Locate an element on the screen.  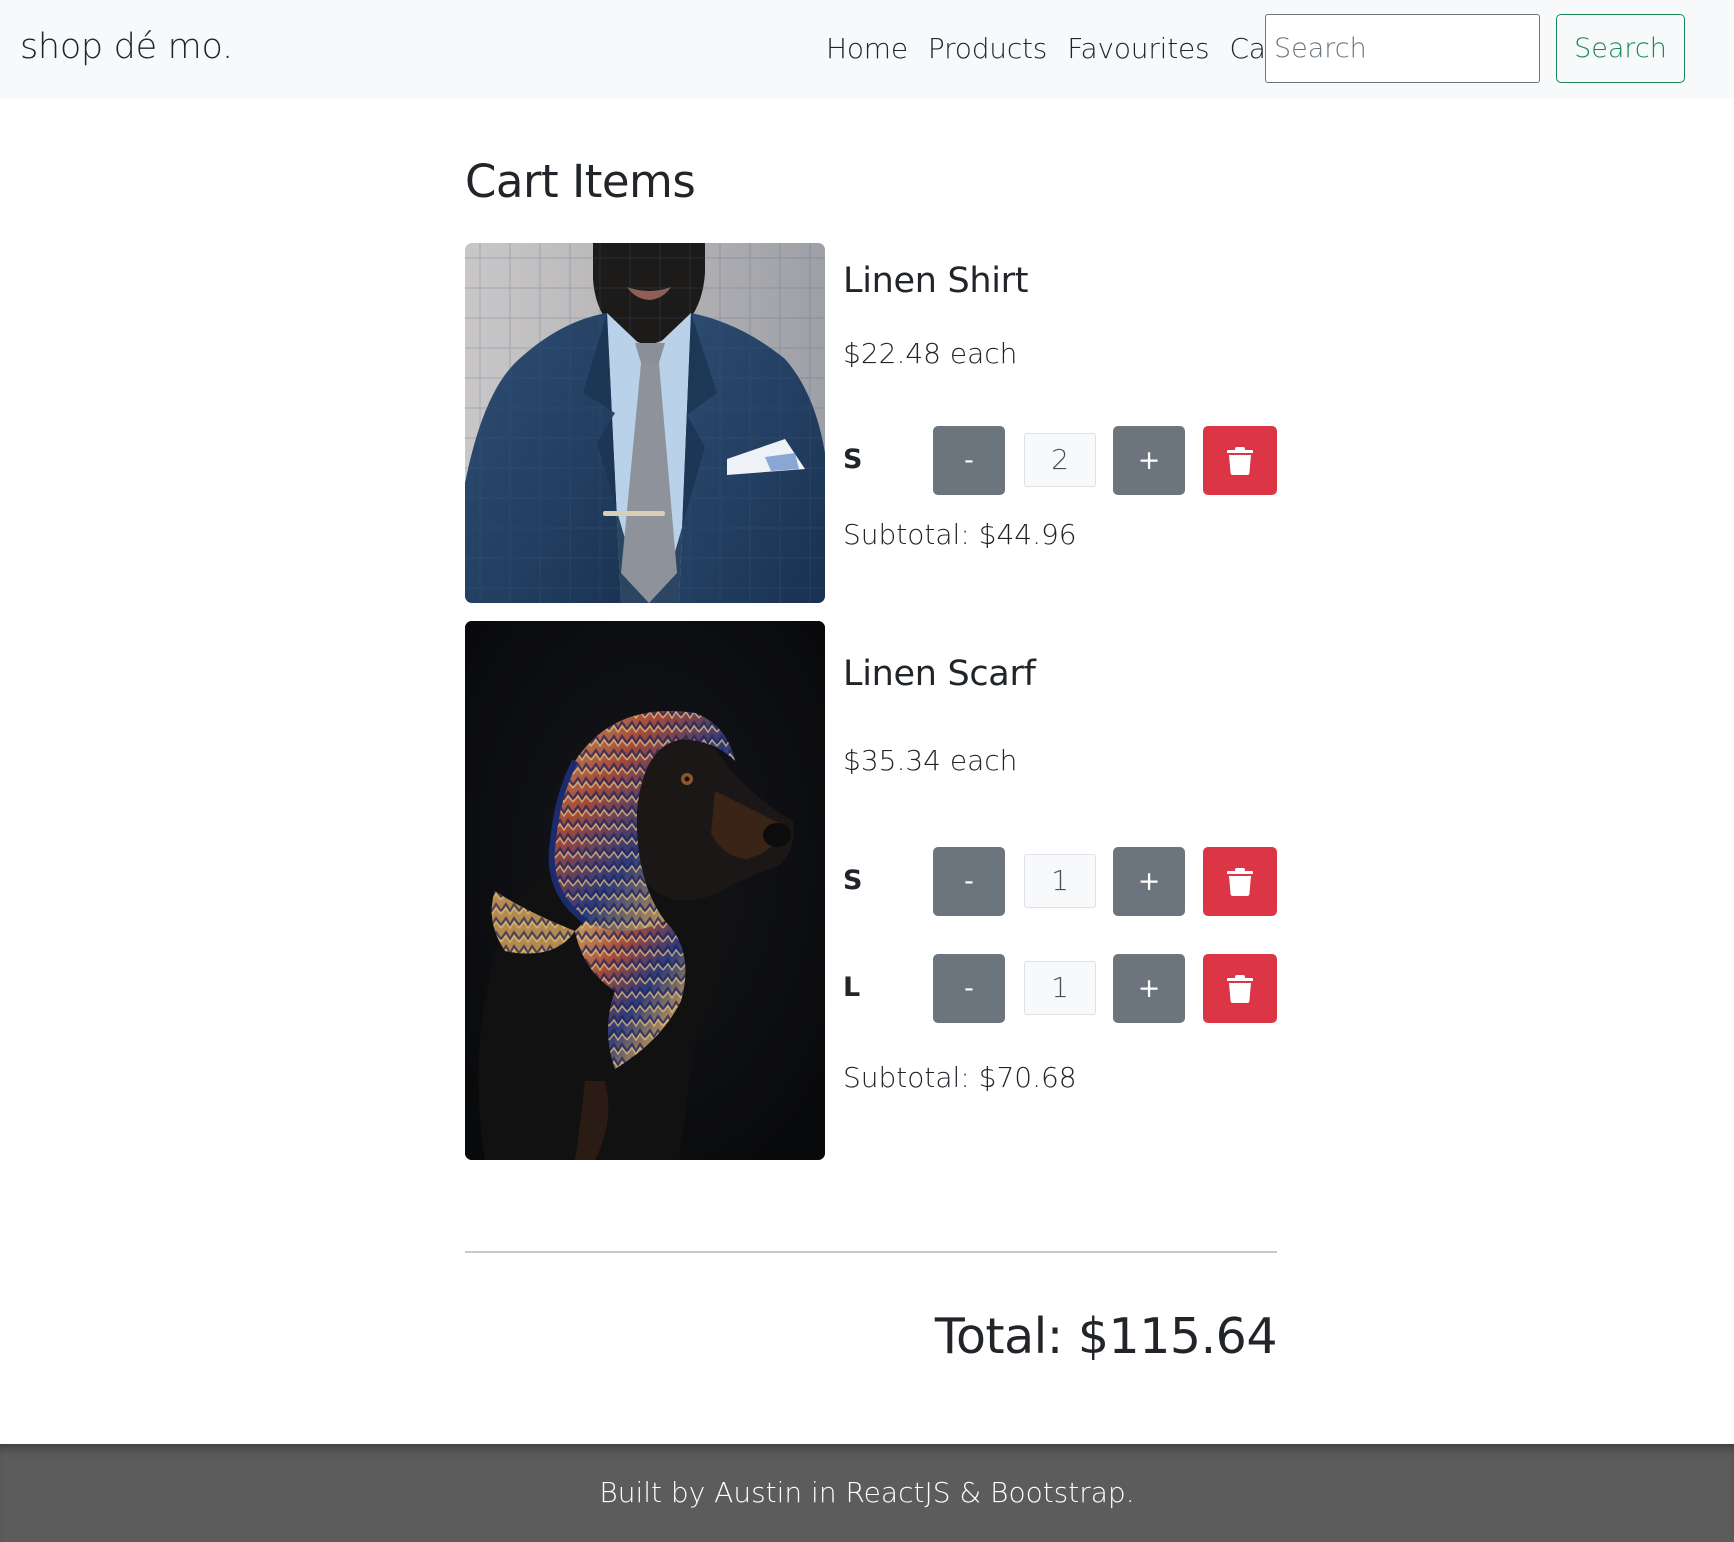
size-row-s: S - 1 + is located at coordinates (1060, 881).